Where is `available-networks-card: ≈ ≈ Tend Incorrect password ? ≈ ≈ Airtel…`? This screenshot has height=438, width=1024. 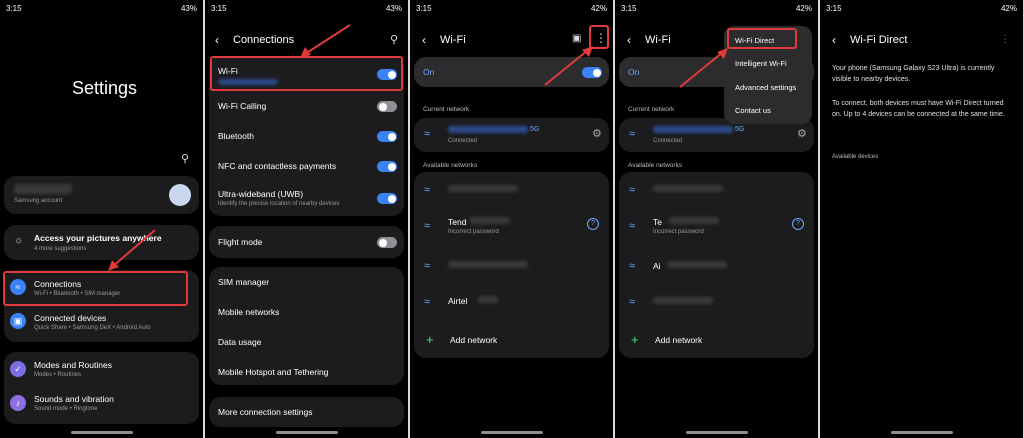
available-networks-card: ≈ ≈ Tend Incorrect password ? ≈ ≈ Airtel… is located at coordinates (511, 265).